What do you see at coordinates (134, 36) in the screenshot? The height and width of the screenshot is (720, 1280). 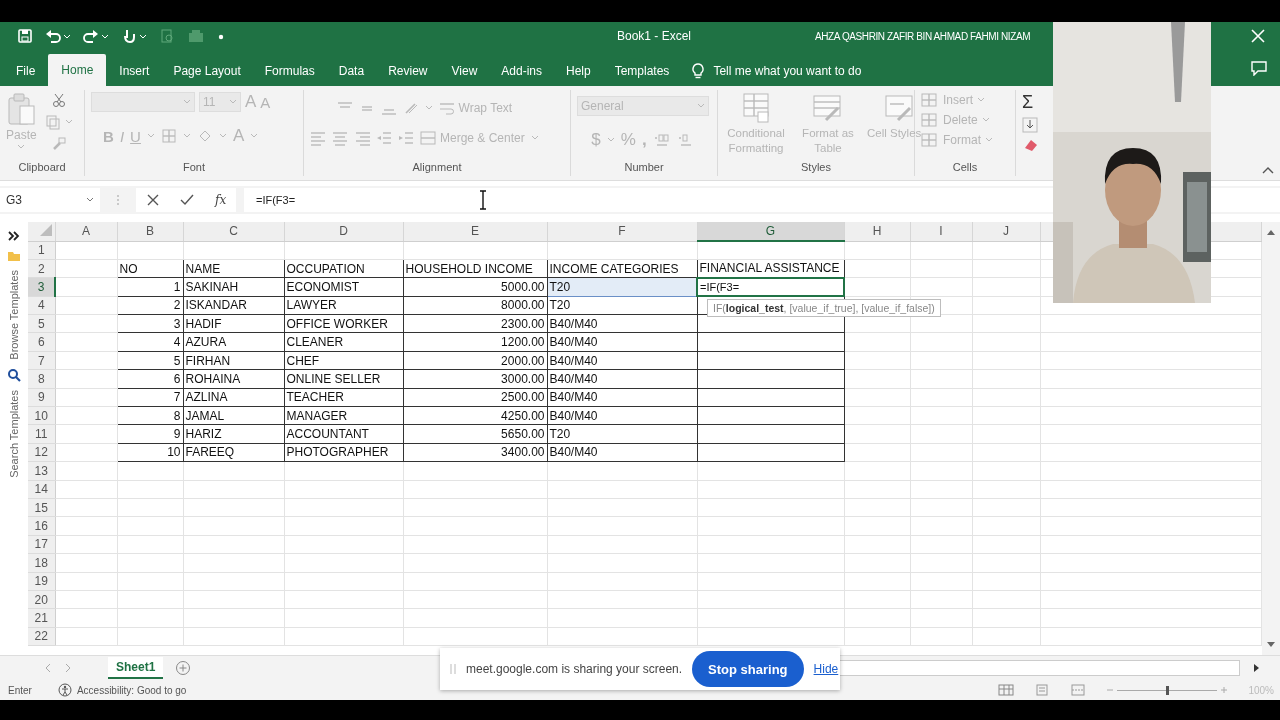 I see `touch-mode-icon` at bounding box center [134, 36].